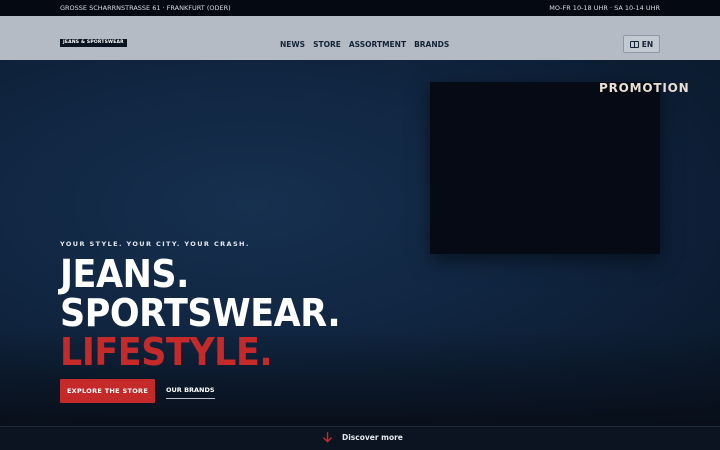 This screenshot has width=720, height=450. I want to click on main-nav: NEWS STORE ASSORTMENT BRANDS, so click(364, 45).